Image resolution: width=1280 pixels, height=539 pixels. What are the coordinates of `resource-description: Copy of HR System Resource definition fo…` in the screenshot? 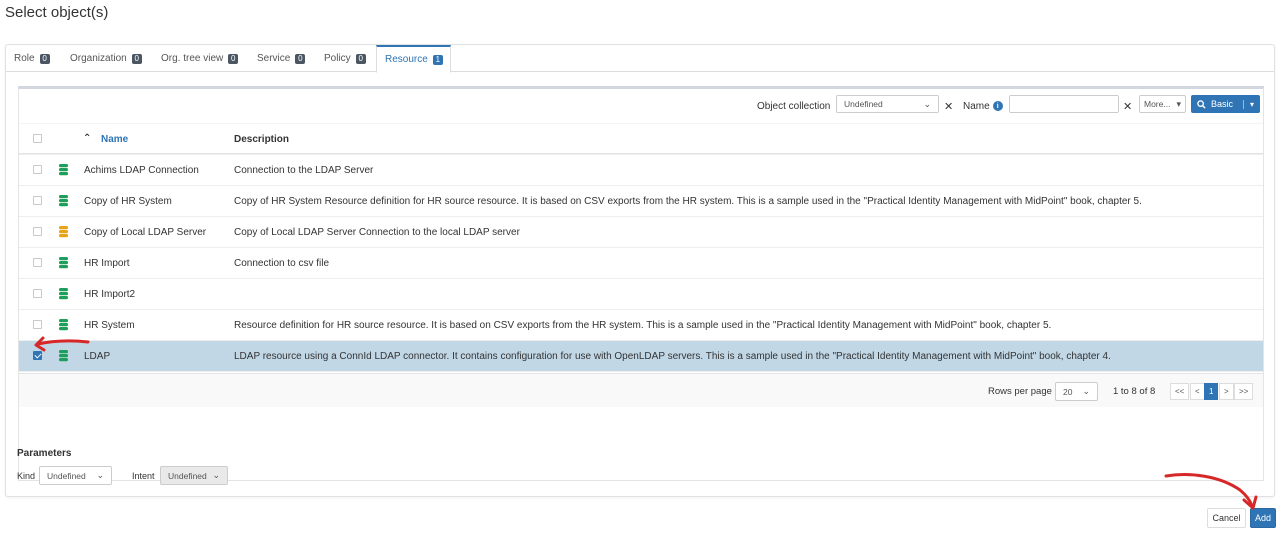 It's located at (688, 201).